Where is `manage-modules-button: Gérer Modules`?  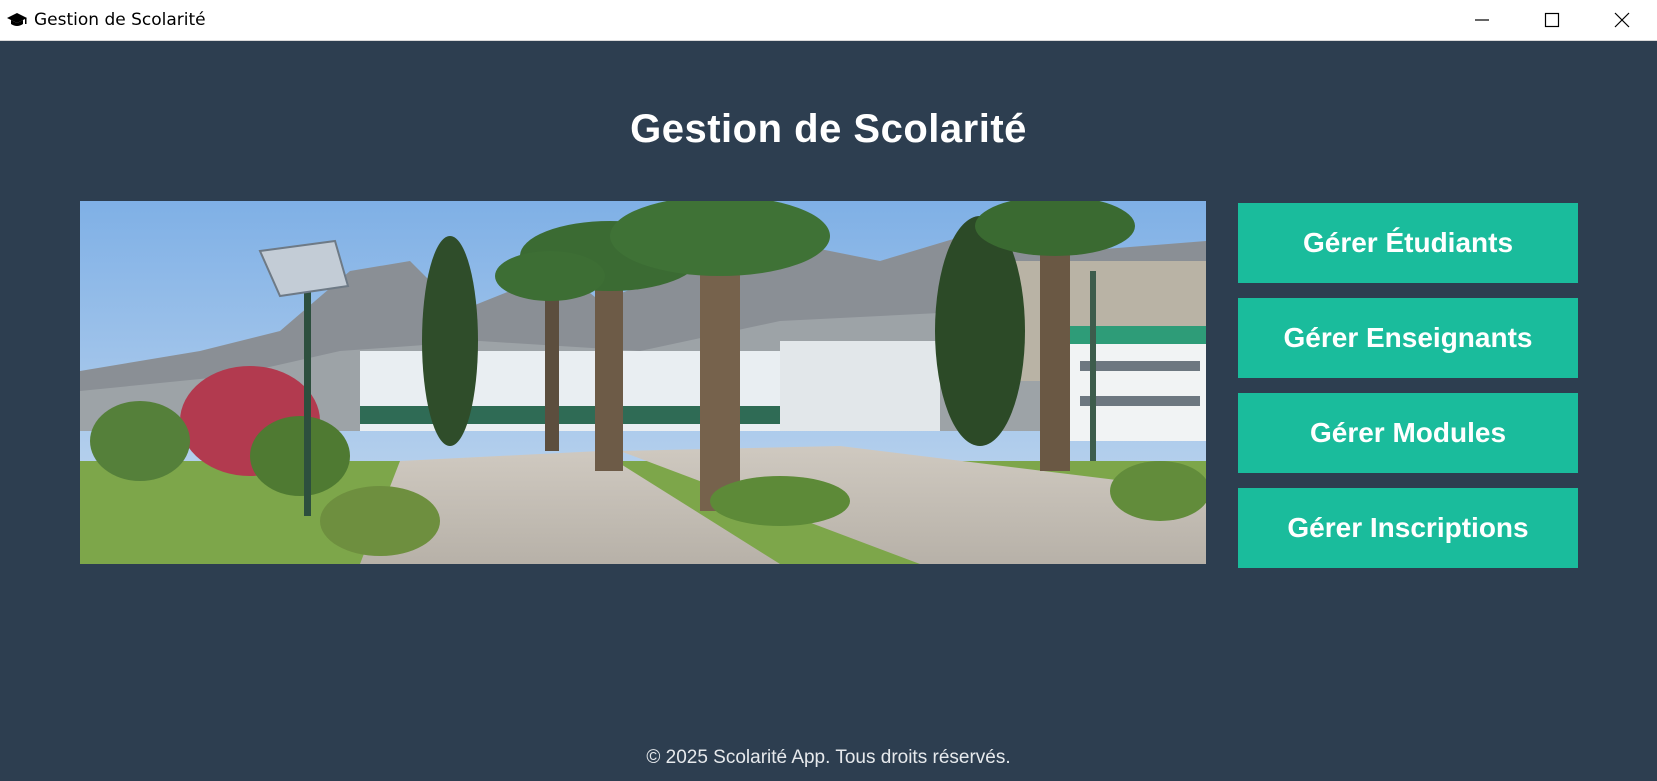
manage-modules-button: Gérer Modules is located at coordinates (1408, 433).